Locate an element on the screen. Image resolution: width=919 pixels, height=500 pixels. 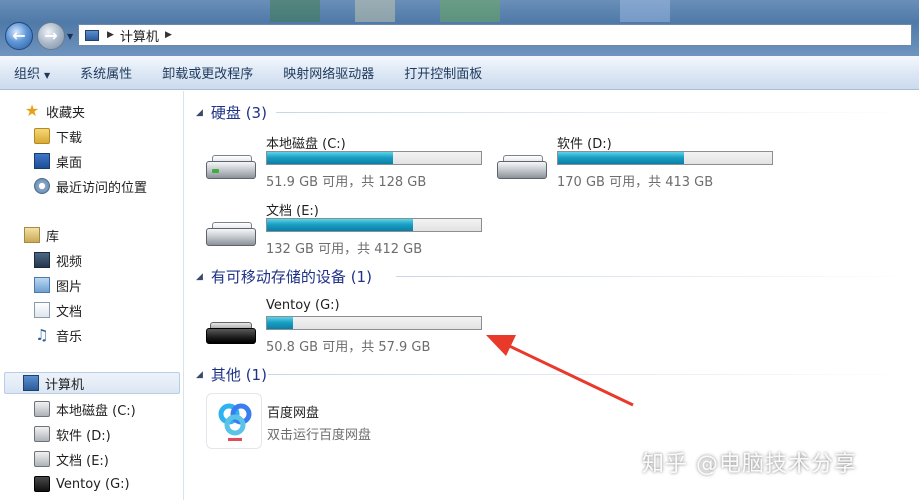
annotation-arrow is located at coordinates (560, 371).